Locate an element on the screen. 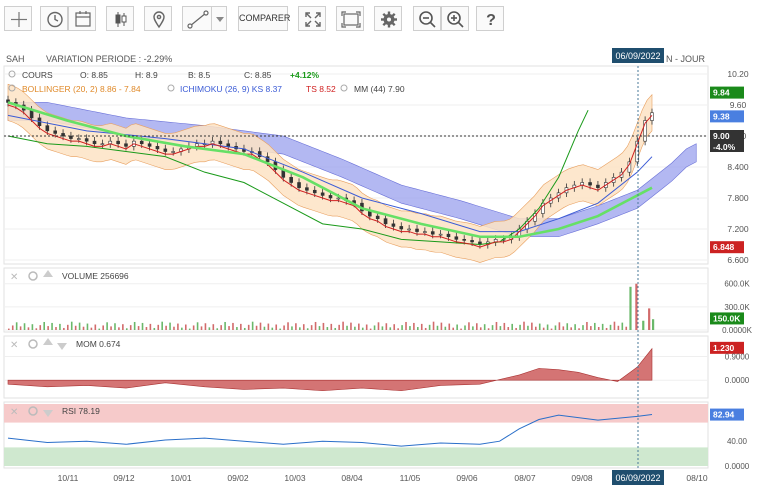 This screenshot has width=765, height=486. ichimoku-ts-label: TS 8.52 is located at coordinates (321, 89).